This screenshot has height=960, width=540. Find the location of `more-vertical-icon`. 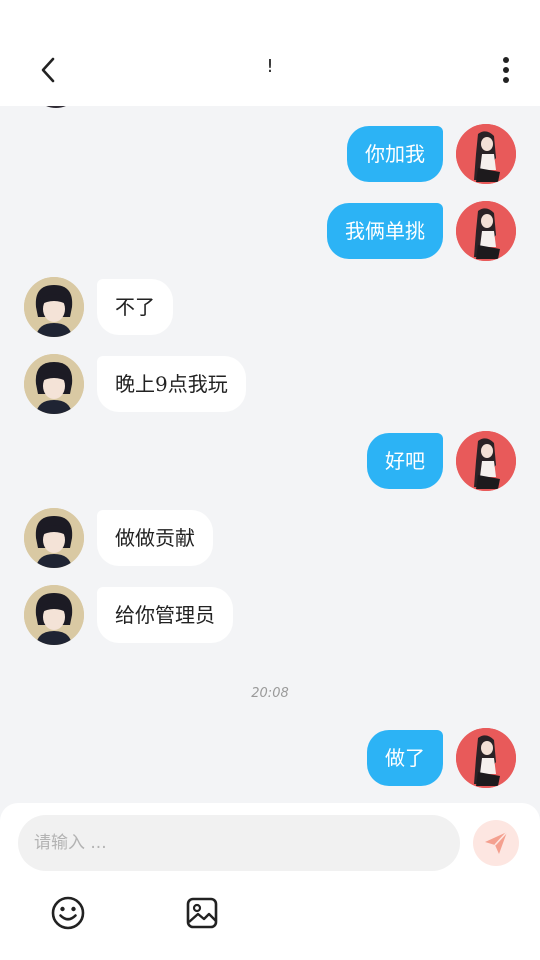

more-vertical-icon is located at coordinates (506, 70).